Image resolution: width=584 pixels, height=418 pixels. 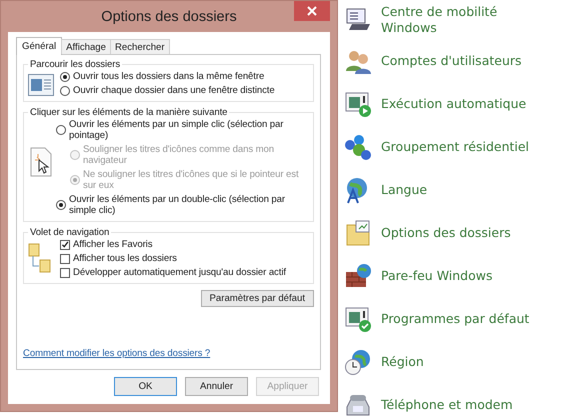 What do you see at coordinates (184, 76) in the screenshot?
I see `radio-option: Ouvrir tous les dossiers dans la même fenêtre` at bounding box center [184, 76].